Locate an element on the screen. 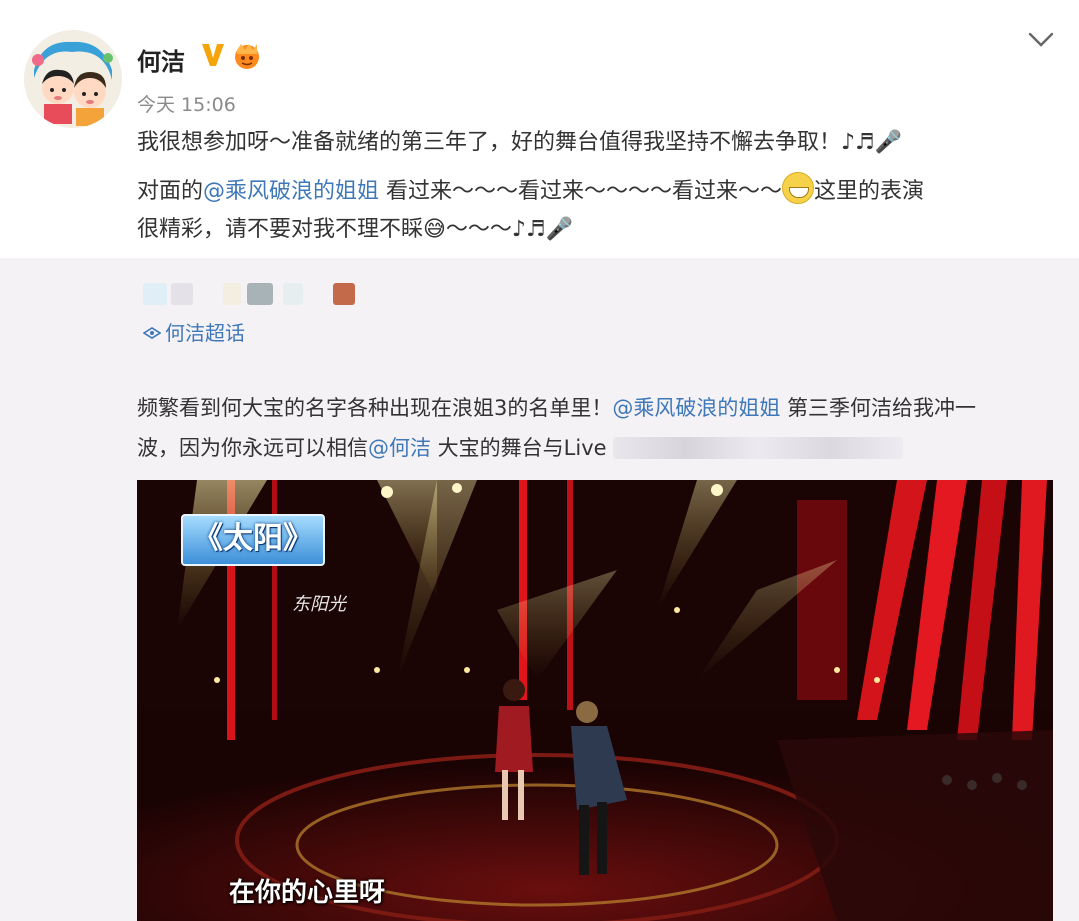 This screenshot has height=921, width=1079. post-text-segment: 看过来～～～看过来～～～～看过来～～ is located at coordinates (581, 191).